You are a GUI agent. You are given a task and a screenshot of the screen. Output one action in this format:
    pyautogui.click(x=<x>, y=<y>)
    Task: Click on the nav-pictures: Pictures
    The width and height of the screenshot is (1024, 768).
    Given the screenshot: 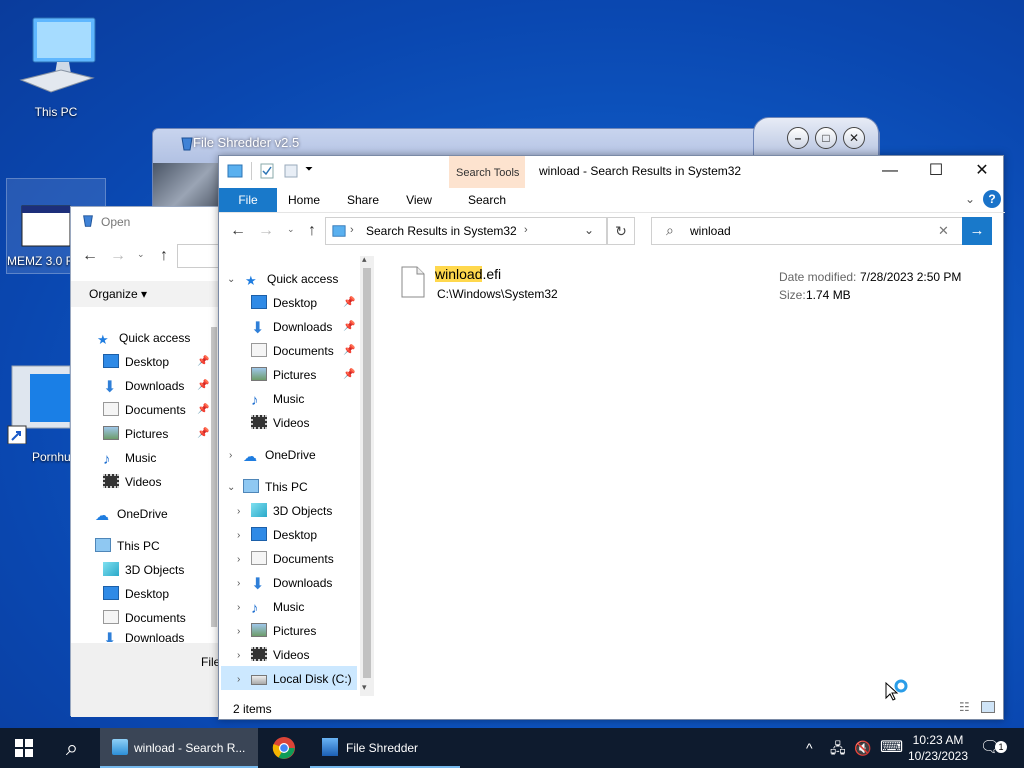 What is the action you would take?
    pyautogui.click(x=283, y=375)
    